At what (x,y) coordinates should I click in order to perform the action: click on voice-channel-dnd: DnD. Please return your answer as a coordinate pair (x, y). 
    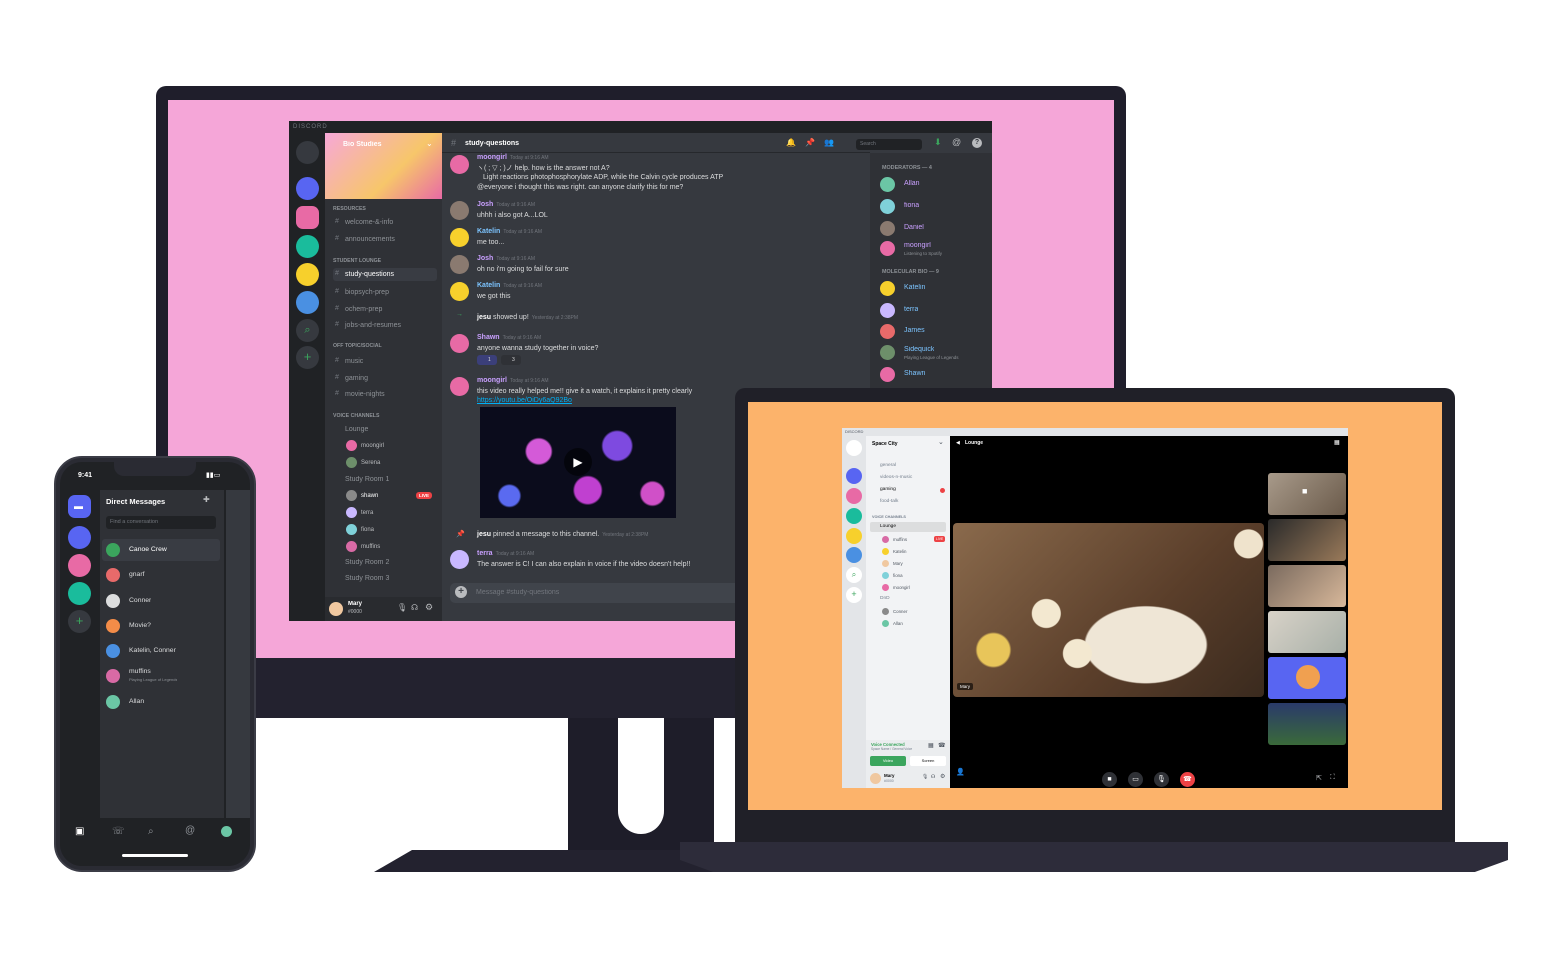
    Looking at the image, I should click on (908, 599).